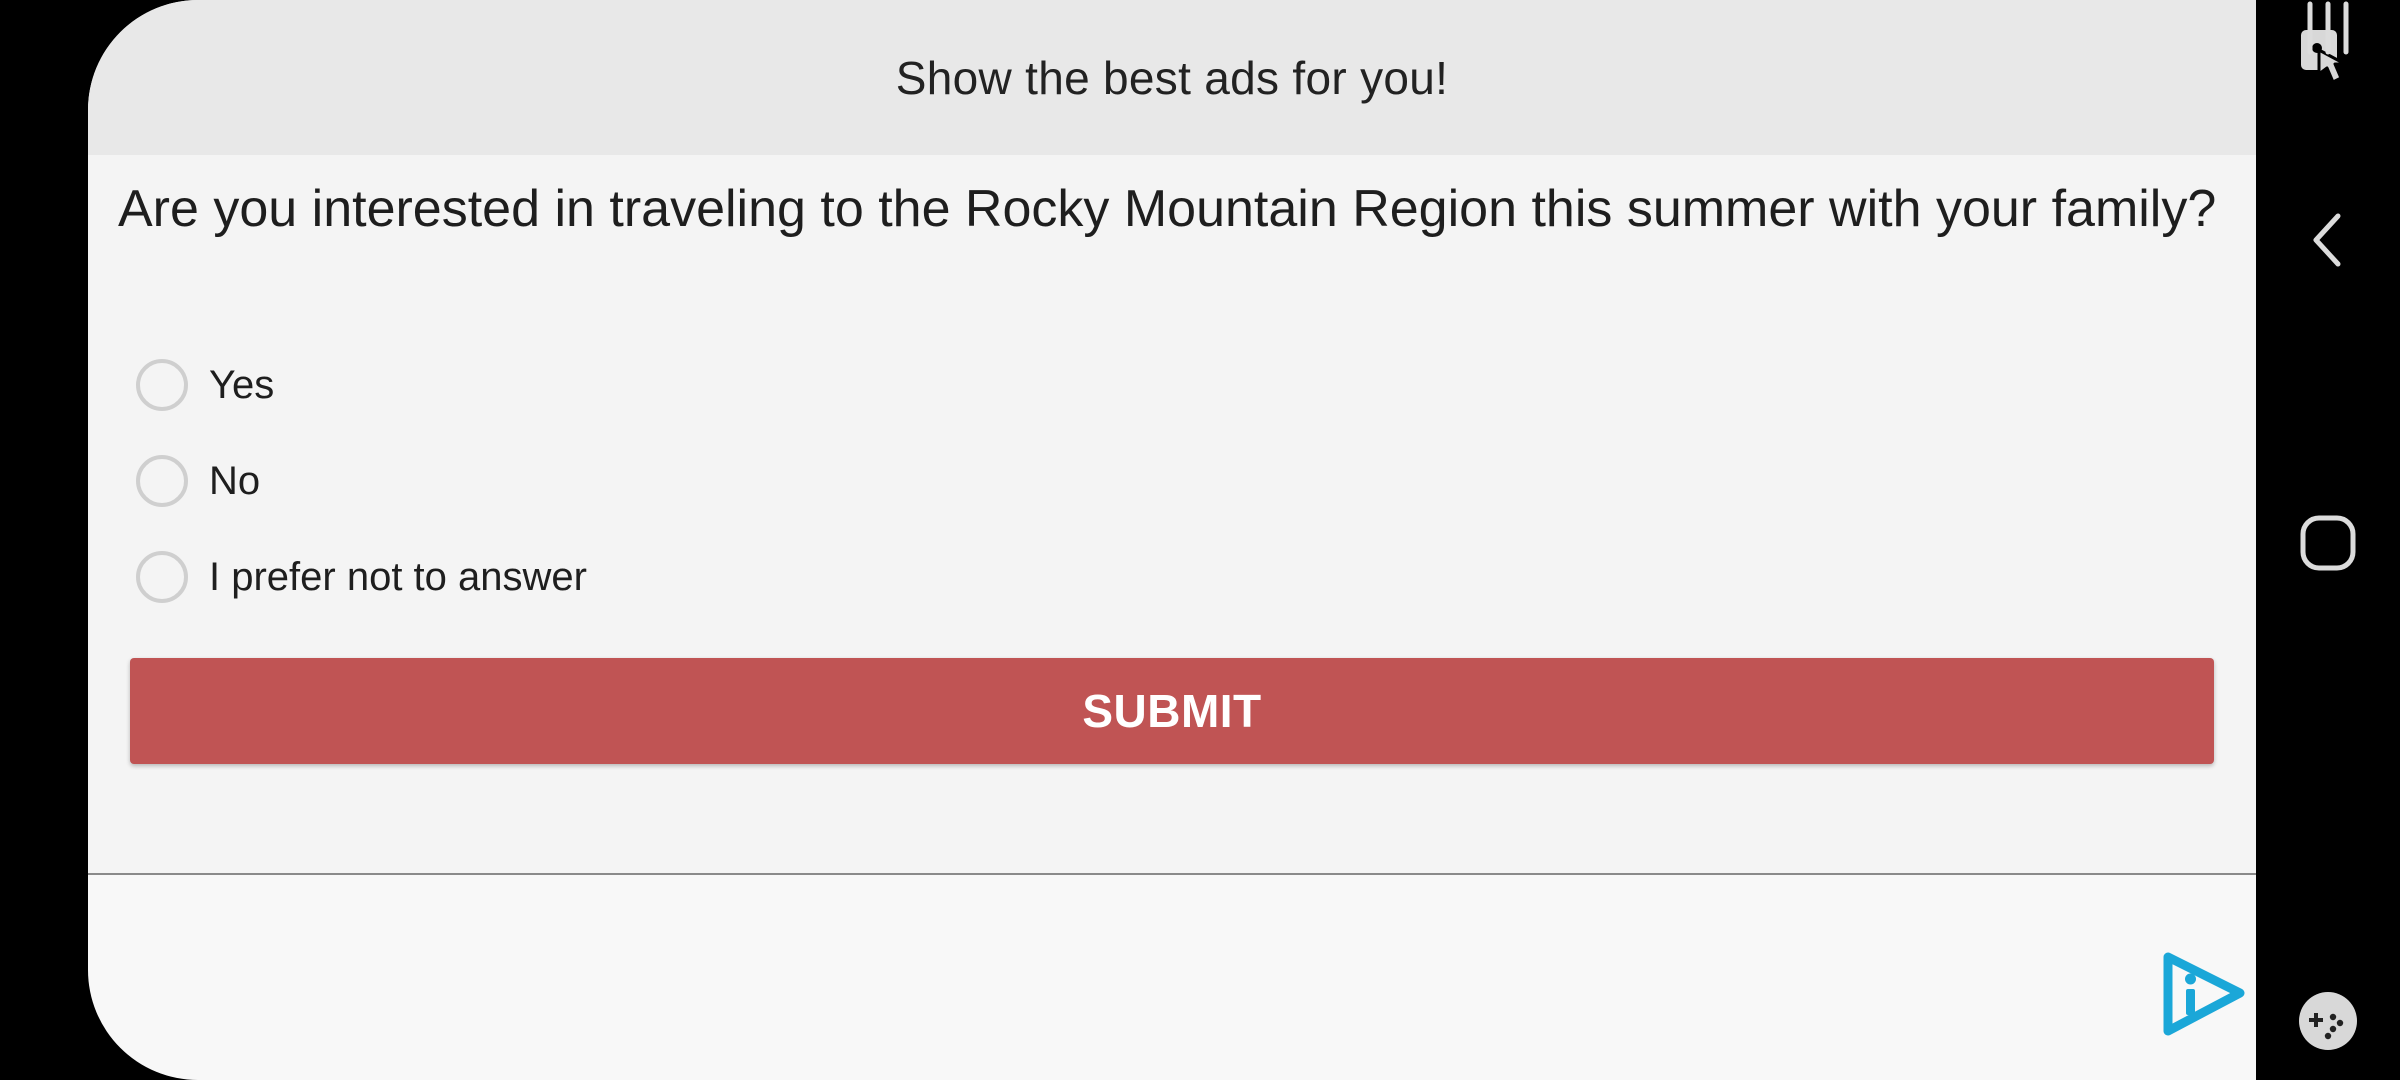 The width and height of the screenshot is (2400, 1080). What do you see at coordinates (198, 481) in the screenshot?
I see `option-no: No` at bounding box center [198, 481].